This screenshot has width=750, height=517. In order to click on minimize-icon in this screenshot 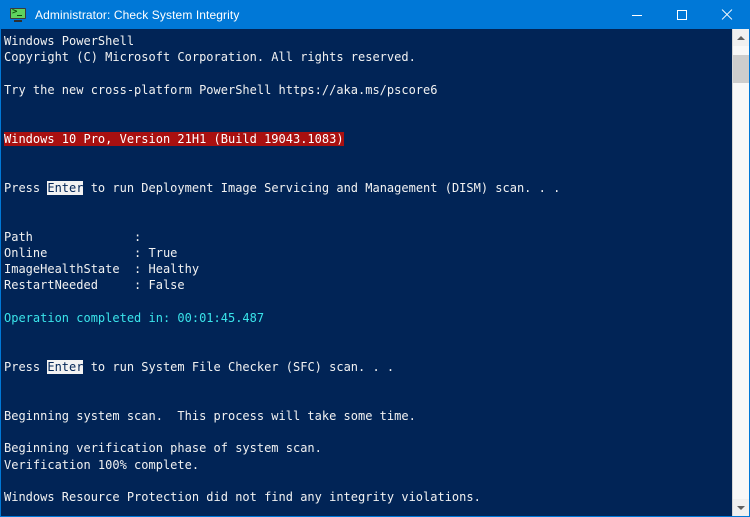, I will do `click(636, 15)`.